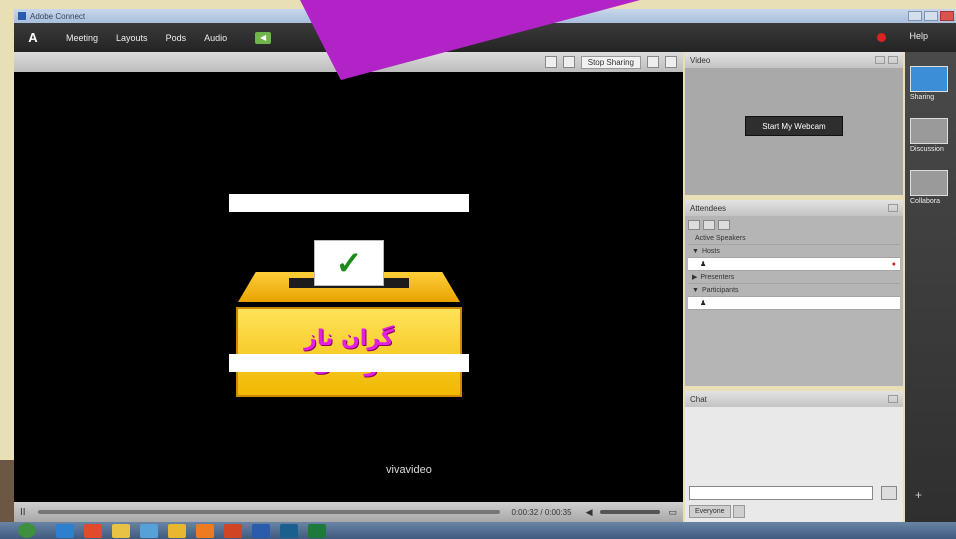 This screenshot has width=956, height=539. I want to click on menu-items: Meeting Layouts Pods Audio, so click(146, 38).